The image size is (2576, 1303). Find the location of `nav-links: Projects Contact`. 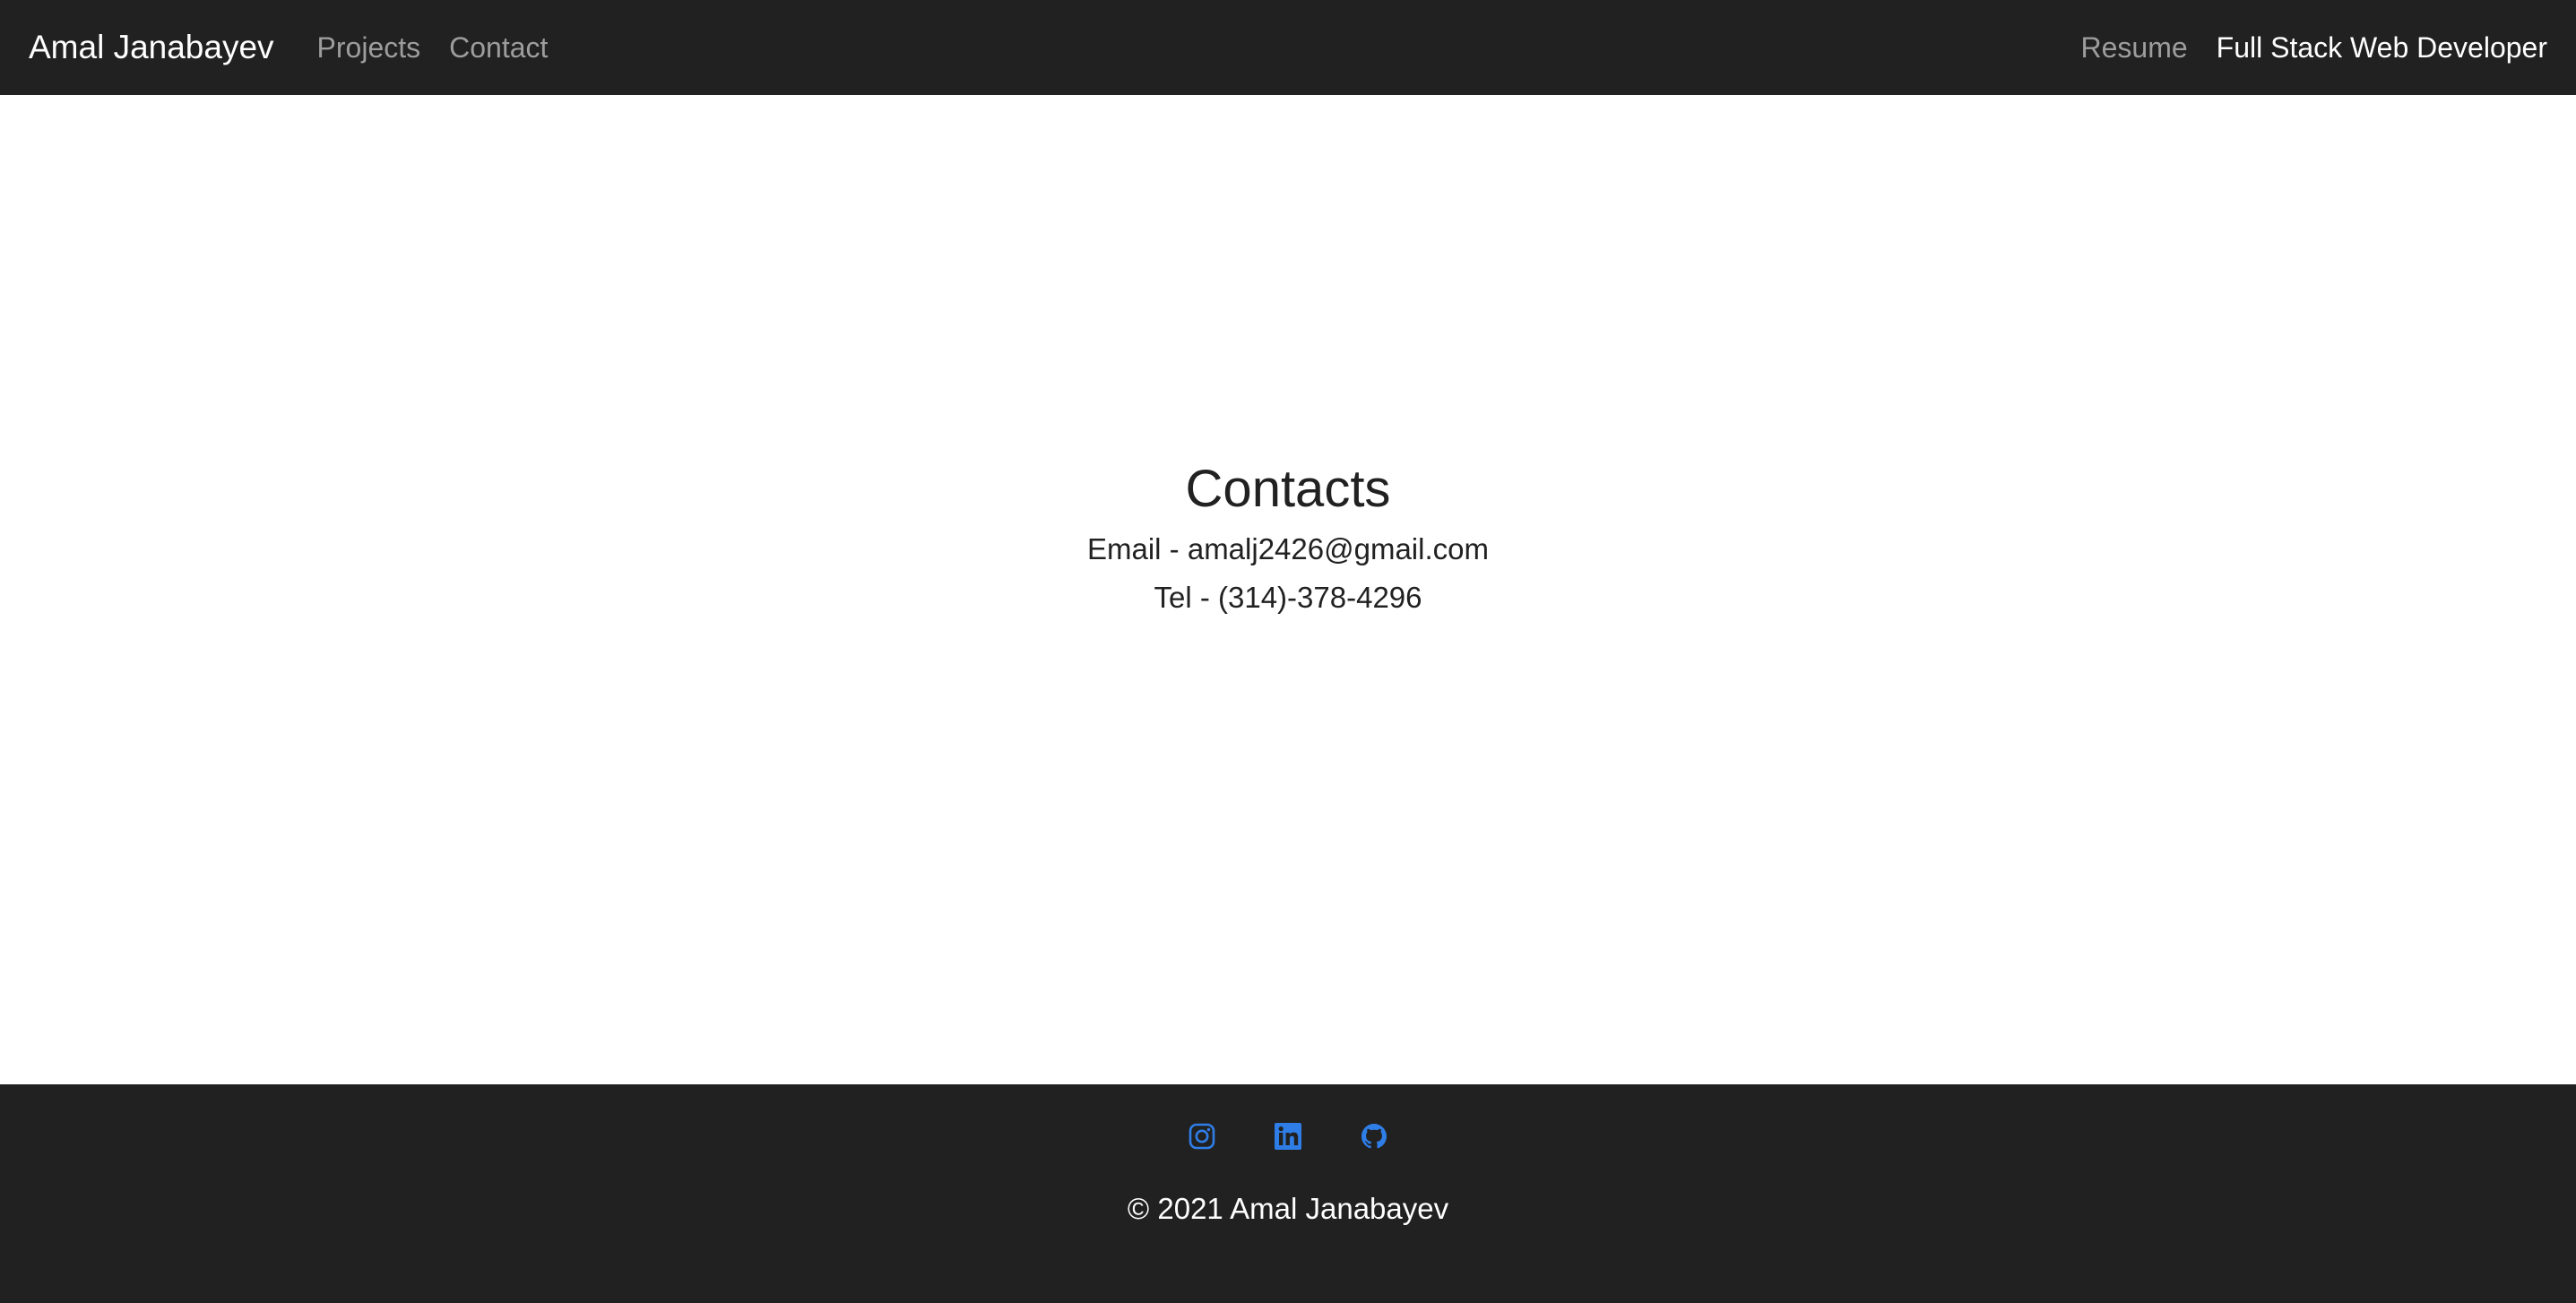

nav-links: Projects Contact is located at coordinates (447, 48).